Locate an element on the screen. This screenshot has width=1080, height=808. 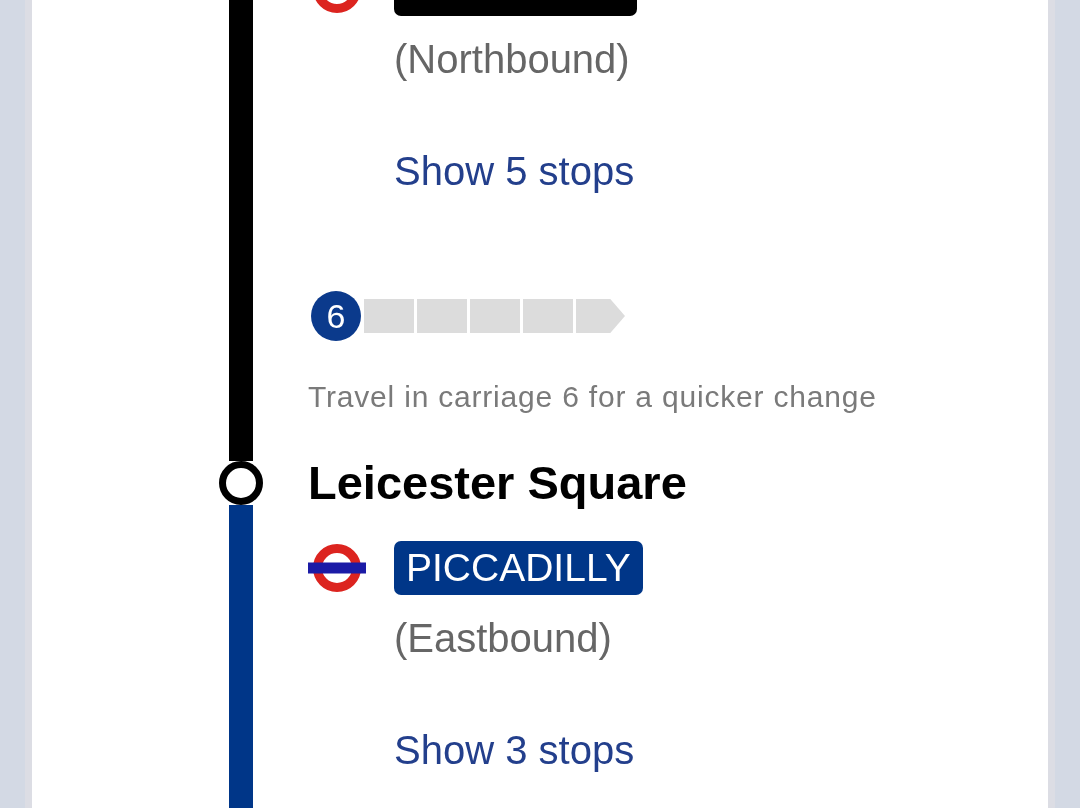
station-marker-icon is located at coordinates (241, 483).